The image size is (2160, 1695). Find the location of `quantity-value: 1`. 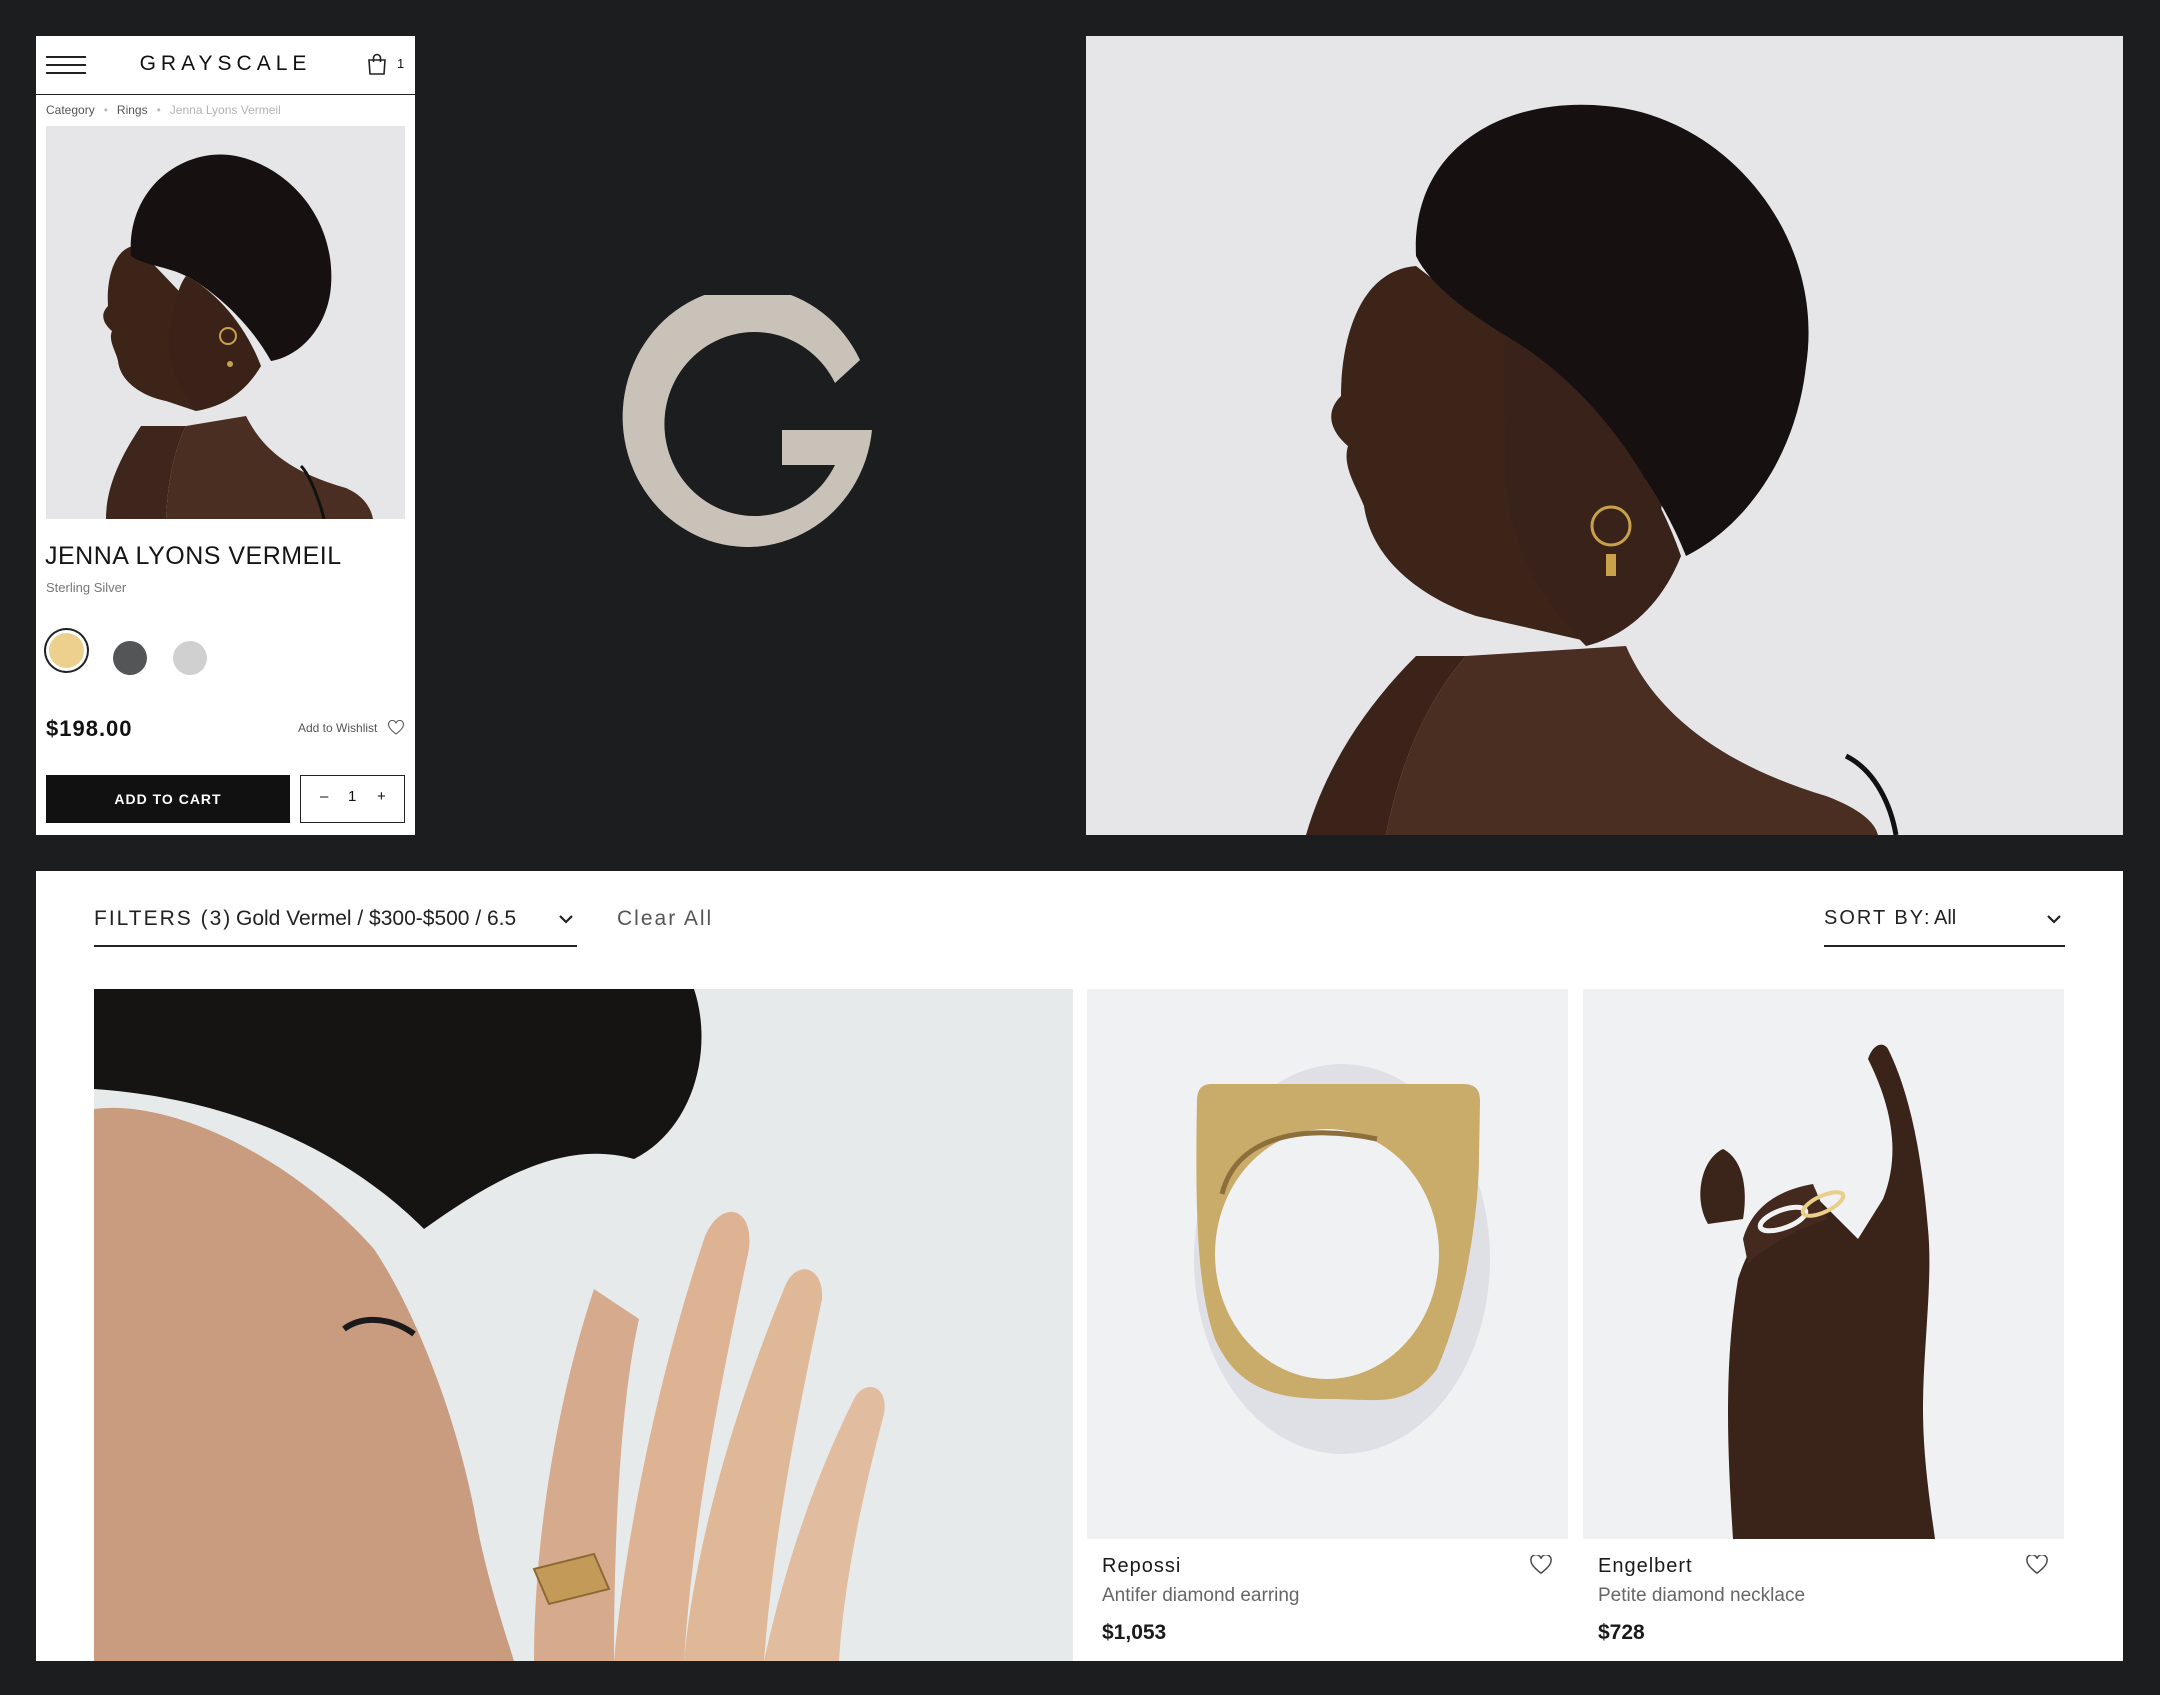

quantity-value: 1 is located at coordinates (352, 796).